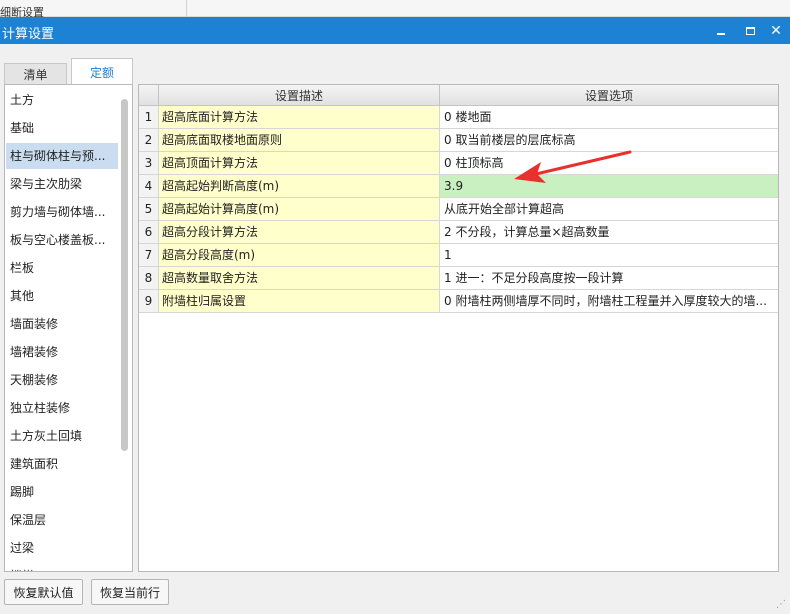 The width and height of the screenshot is (790, 614). I want to click on row-description: 超高起始判断高度(m), so click(299, 186).